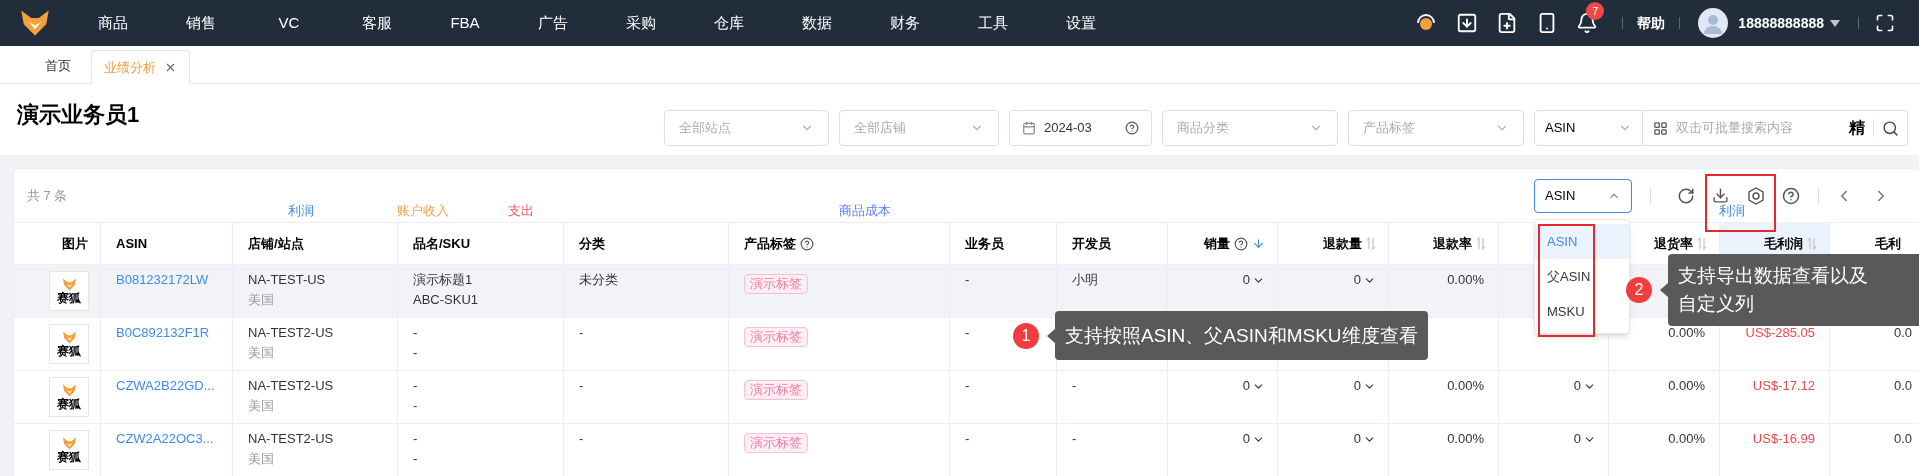 This screenshot has width=1919, height=476. Describe the element at coordinates (1793, 290) in the screenshot. I see `callout-tooltip: 支持导出数据查看以及自定义列` at that location.